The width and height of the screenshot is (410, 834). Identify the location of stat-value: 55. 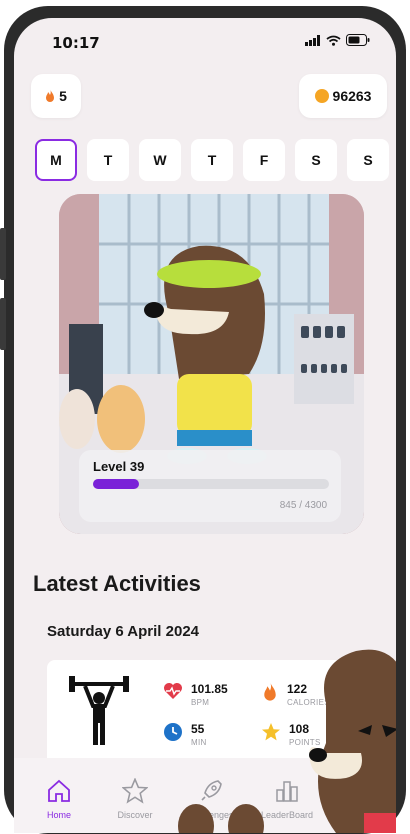
(198, 729).